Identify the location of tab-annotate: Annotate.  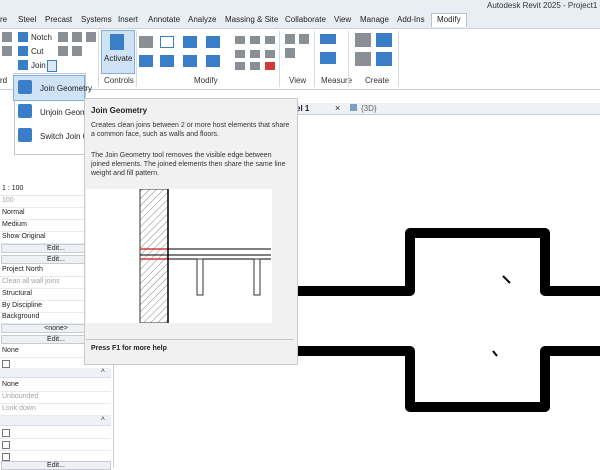
(164, 19).